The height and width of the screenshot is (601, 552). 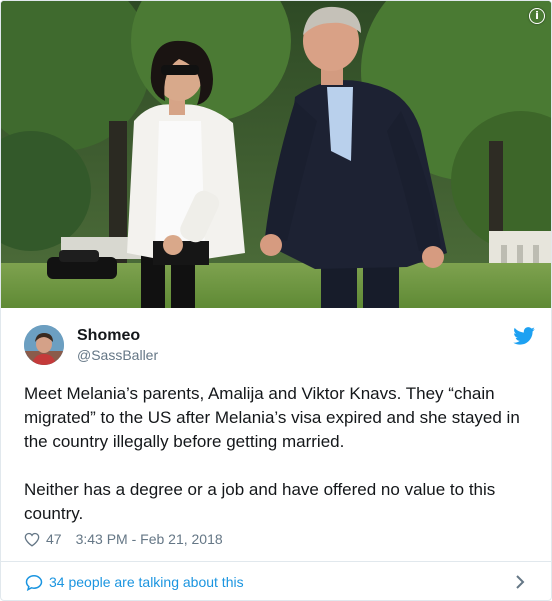 What do you see at coordinates (537, 16) in the screenshot?
I see `info-icon: i` at bounding box center [537, 16].